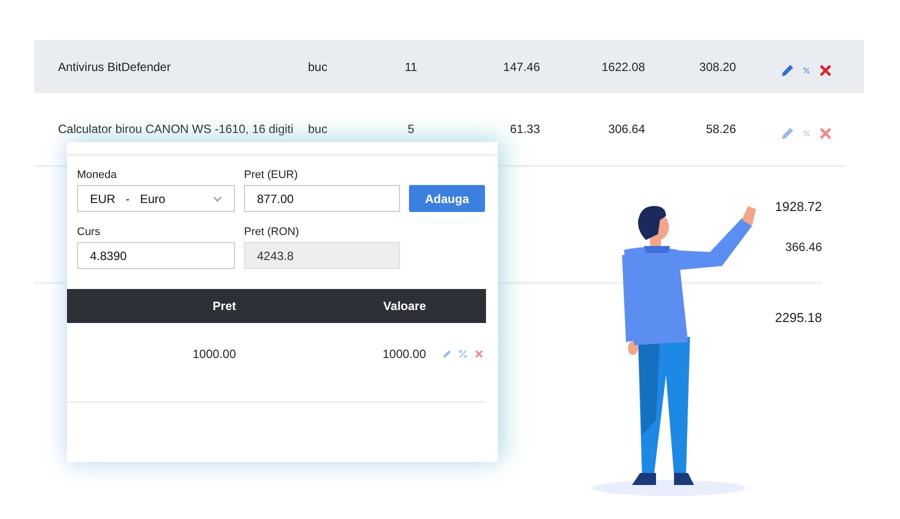  I want to click on input-field: 4.8390, so click(156, 255).